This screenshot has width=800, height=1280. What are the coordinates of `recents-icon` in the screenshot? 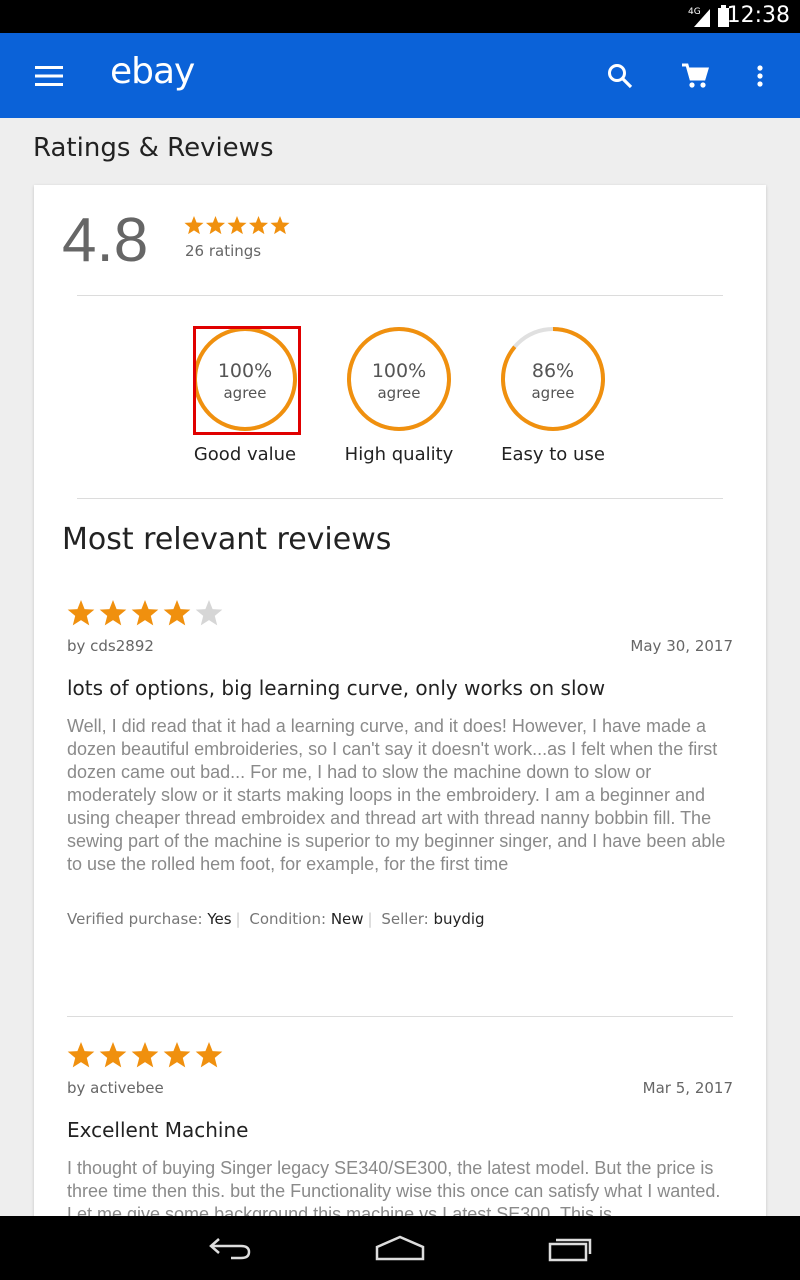 It's located at (570, 1248).